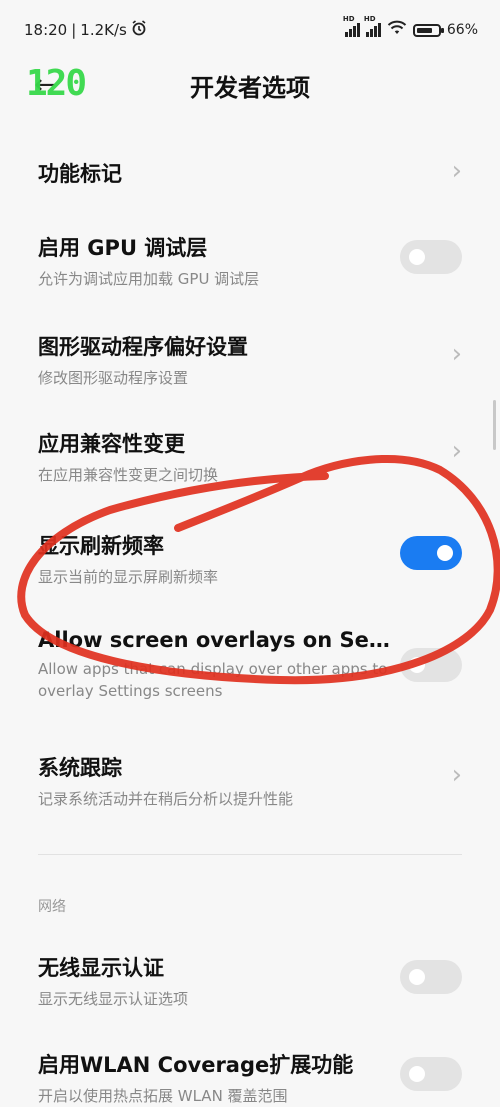 Image resolution: width=500 pixels, height=1107 pixels. What do you see at coordinates (250, 981) in the screenshot?
I see `settings-item-wireless-display-cert: 无线显示认证 显示无线显示认证选项` at bounding box center [250, 981].